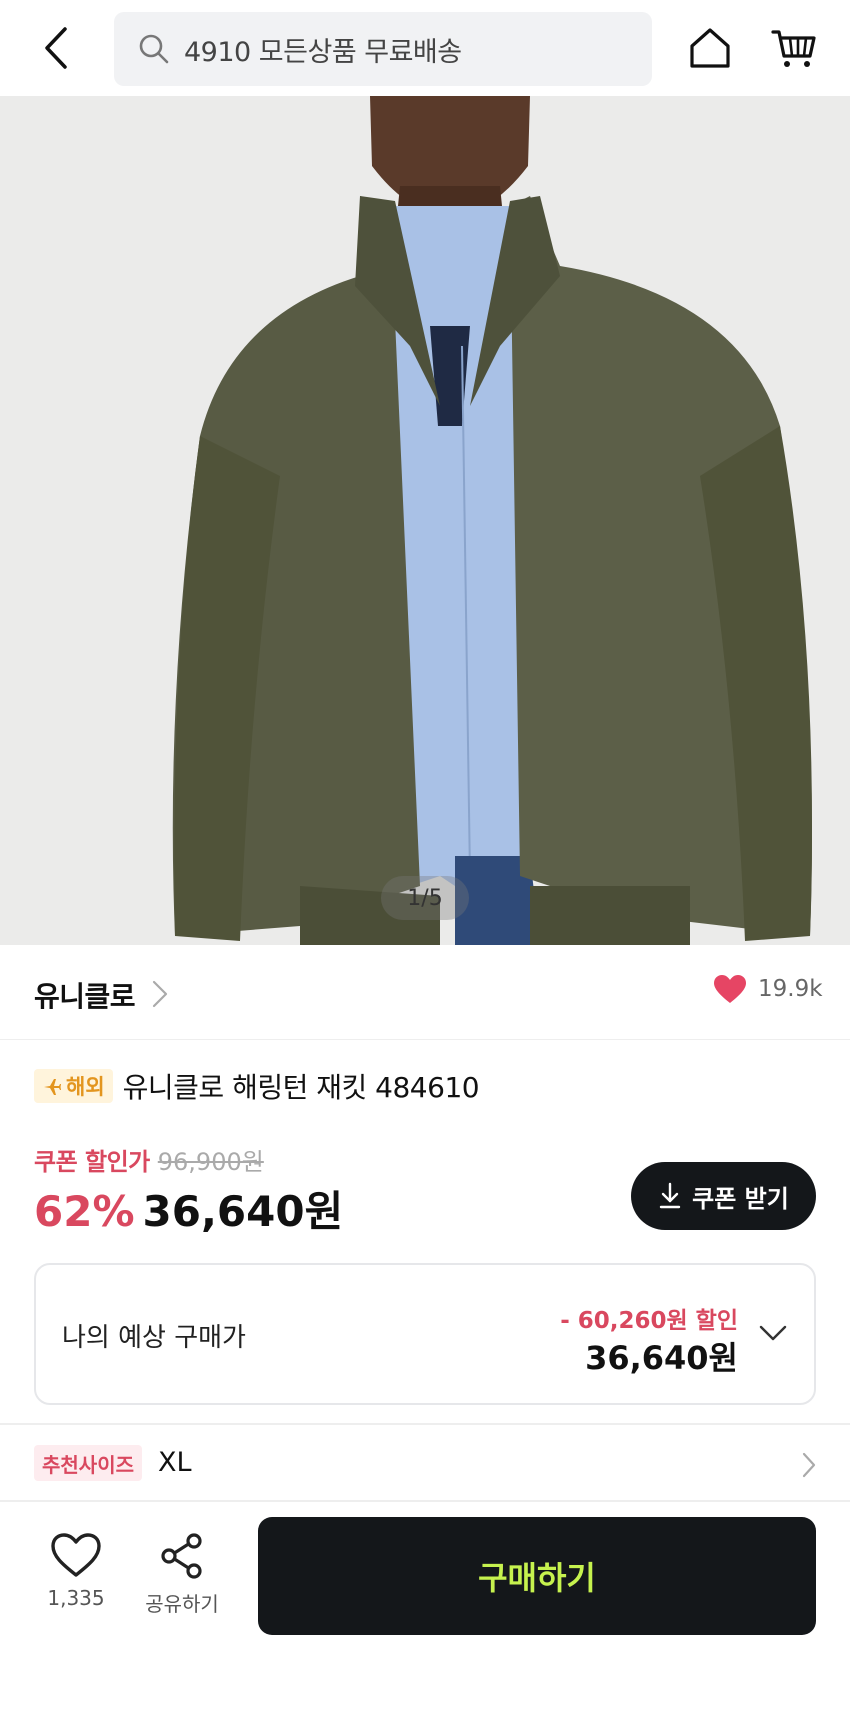 The image size is (850, 1719). I want to click on cart-button, so click(794, 48).